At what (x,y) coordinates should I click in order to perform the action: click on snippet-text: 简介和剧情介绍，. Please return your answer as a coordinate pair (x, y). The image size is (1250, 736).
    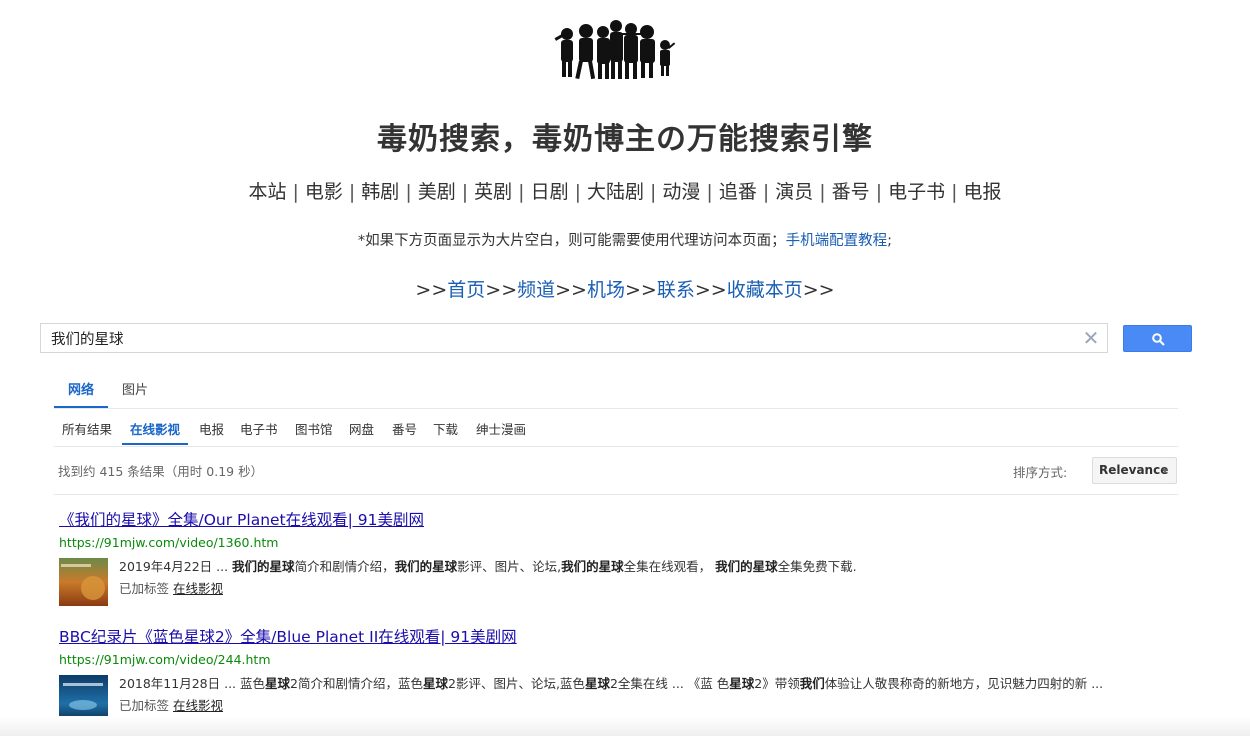
    Looking at the image, I should click on (344, 566).